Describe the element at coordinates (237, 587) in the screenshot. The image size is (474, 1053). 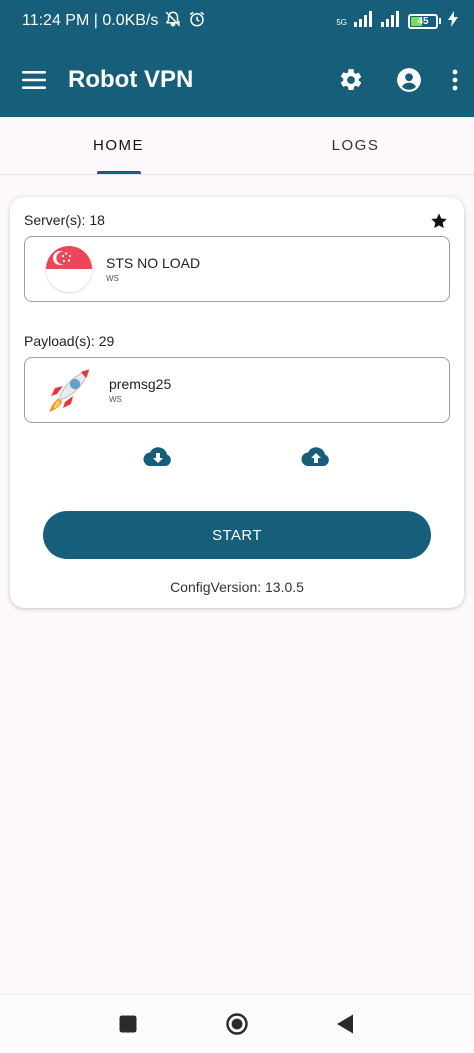
I see `config-version: ConfigVersion: 13.0.5` at that location.